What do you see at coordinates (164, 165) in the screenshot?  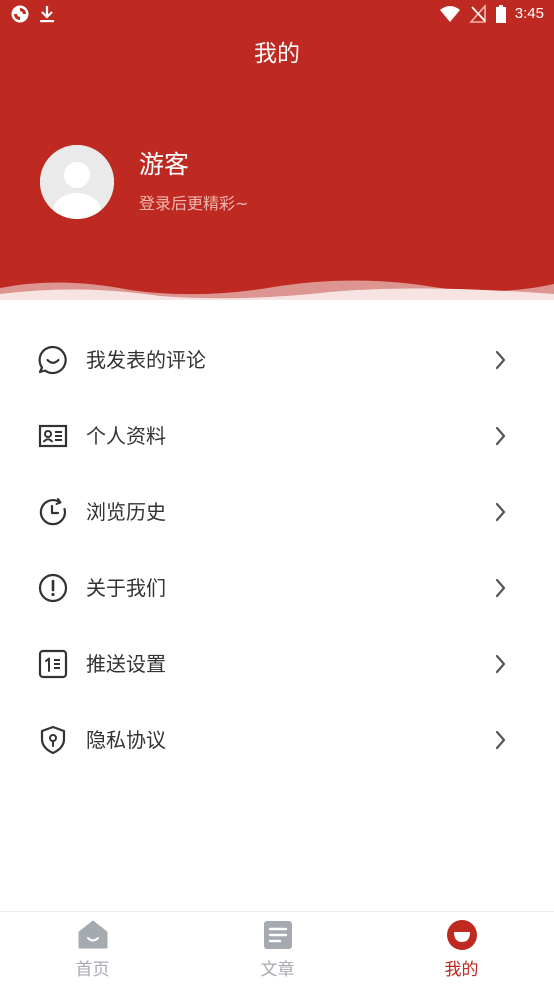 I see `username: 游客` at bounding box center [164, 165].